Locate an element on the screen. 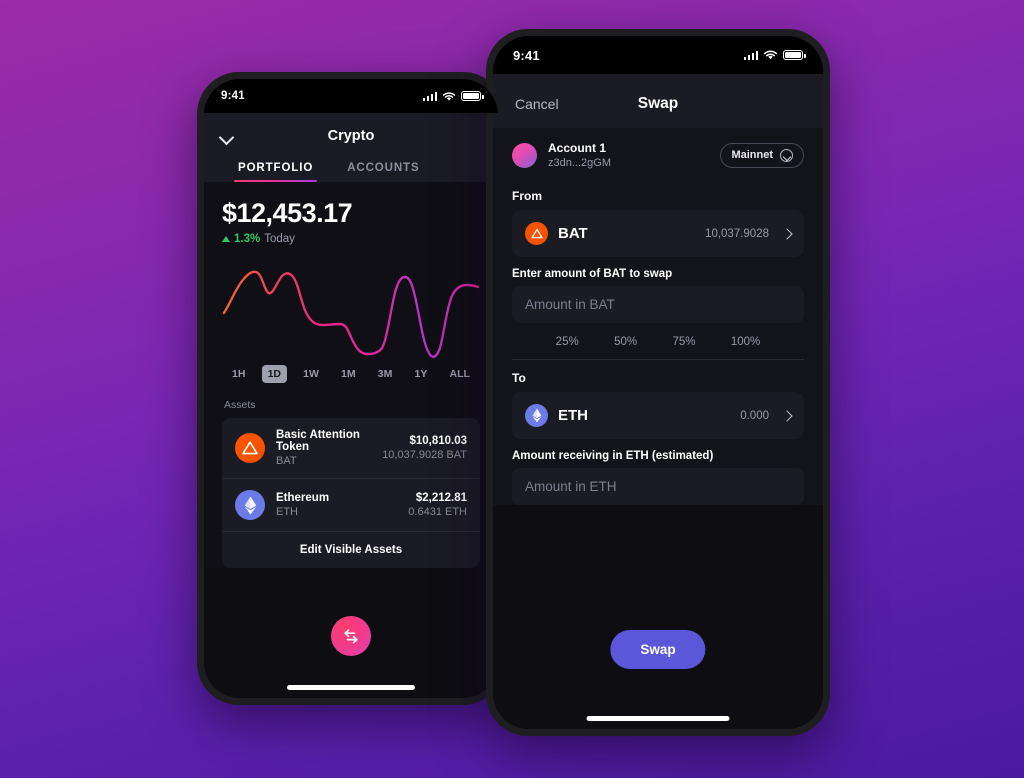 The width and height of the screenshot is (1024, 778). portfolio-chart is located at coordinates (351, 309).